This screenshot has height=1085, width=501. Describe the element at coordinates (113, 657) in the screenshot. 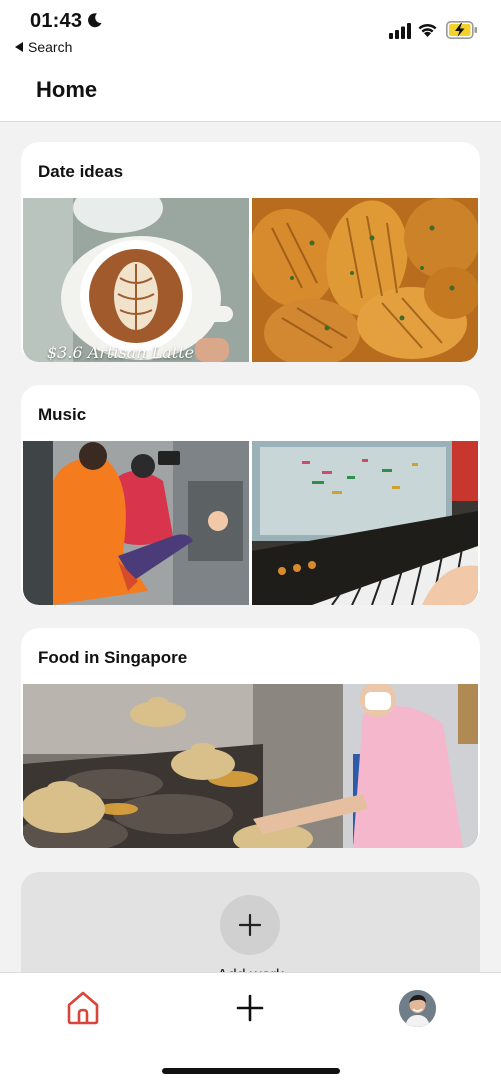

I see `collection-title: Food in Singapore` at that location.